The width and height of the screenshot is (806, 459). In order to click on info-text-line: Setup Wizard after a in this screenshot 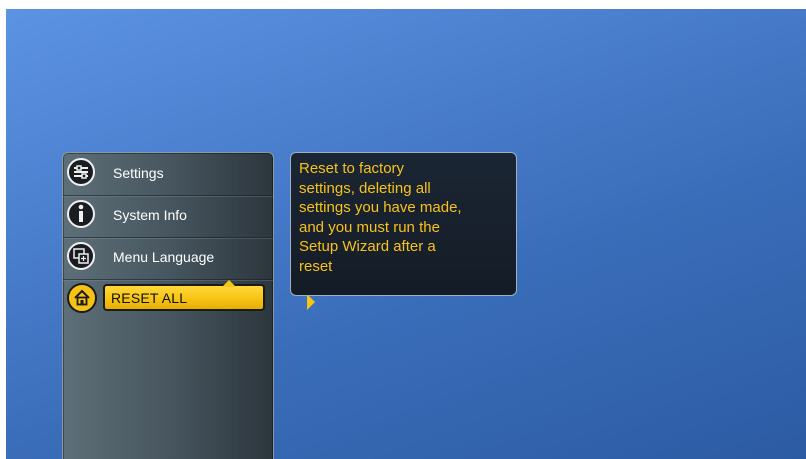, I will do `click(367, 246)`.